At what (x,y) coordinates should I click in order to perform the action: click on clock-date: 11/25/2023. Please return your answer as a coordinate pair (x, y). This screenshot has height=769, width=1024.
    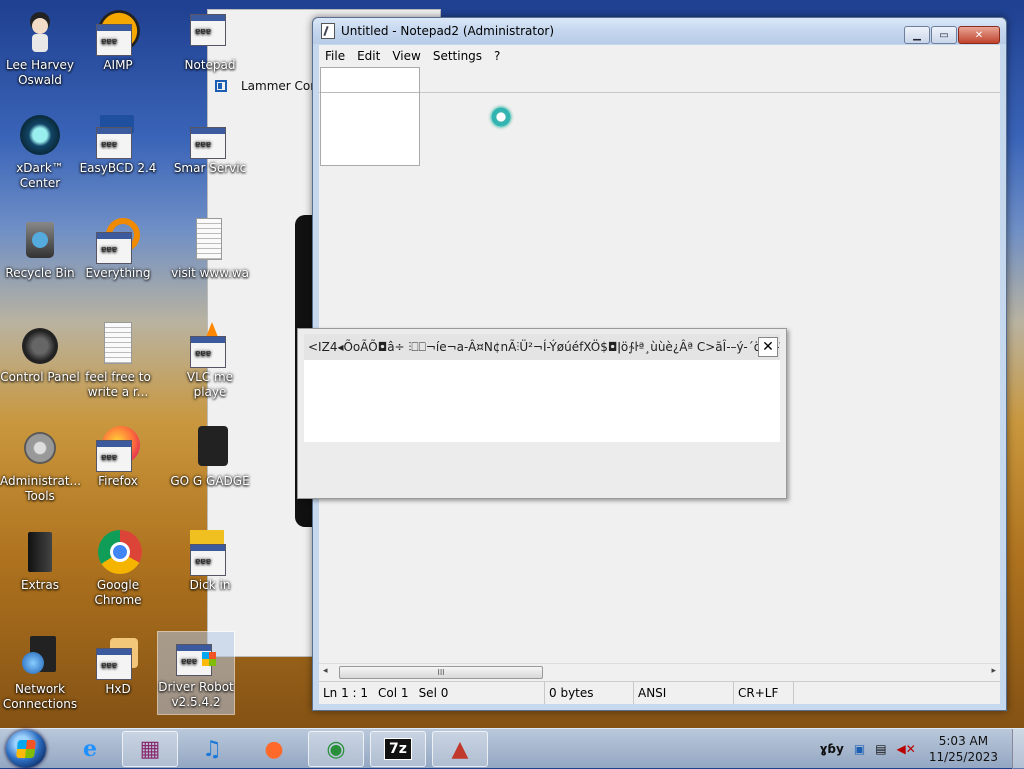
    Looking at the image, I should click on (963, 757).